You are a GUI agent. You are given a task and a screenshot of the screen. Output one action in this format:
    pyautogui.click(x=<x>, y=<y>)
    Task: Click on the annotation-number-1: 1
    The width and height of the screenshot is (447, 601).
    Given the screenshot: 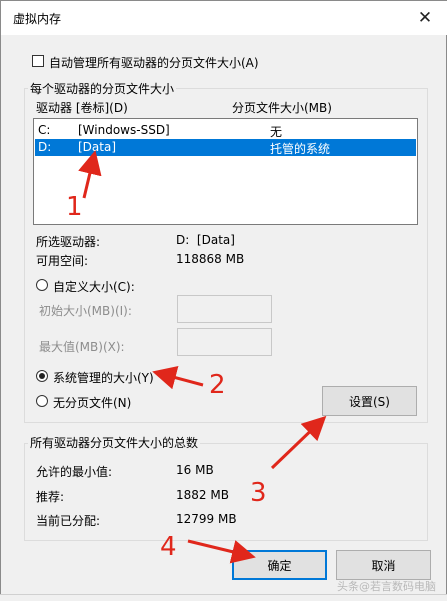 What is the action you would take?
    pyautogui.click(x=74, y=207)
    